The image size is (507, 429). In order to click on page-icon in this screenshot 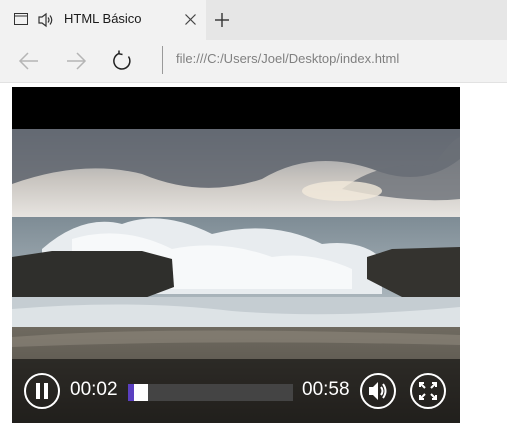, I will do `click(21, 19)`.